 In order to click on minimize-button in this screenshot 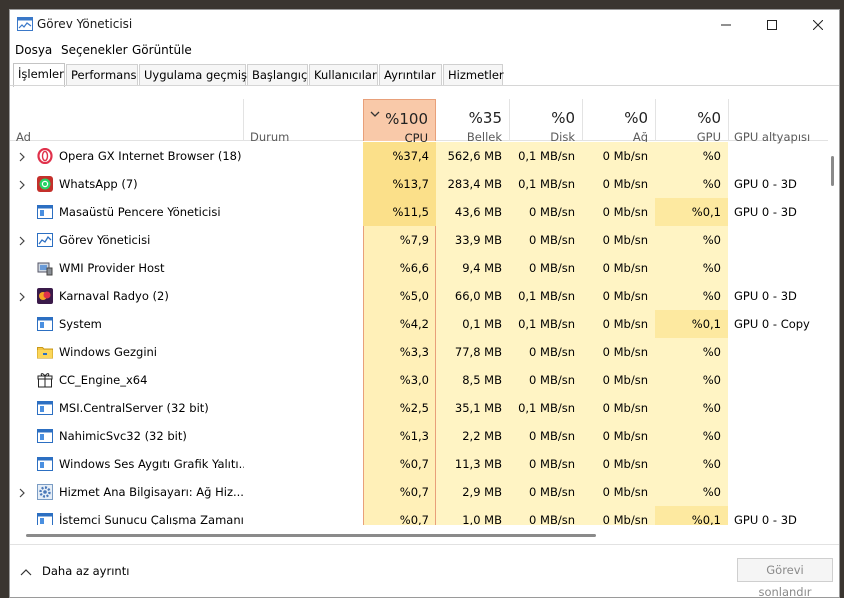, I will do `click(726, 25)`.